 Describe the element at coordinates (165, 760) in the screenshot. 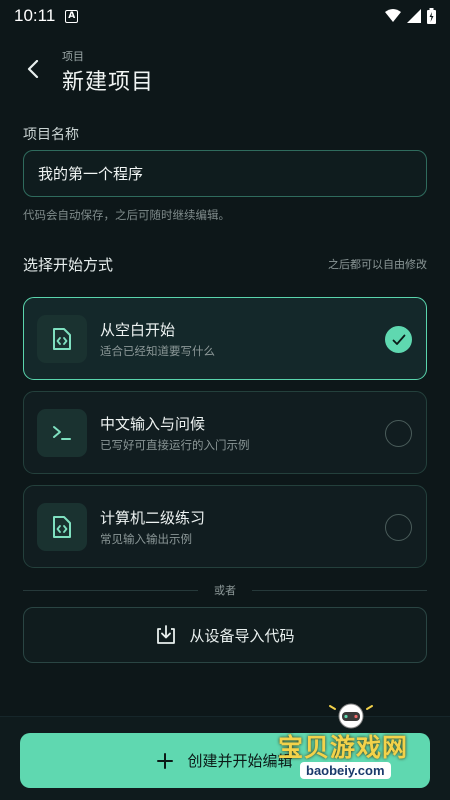

I see `plus-icon` at that location.